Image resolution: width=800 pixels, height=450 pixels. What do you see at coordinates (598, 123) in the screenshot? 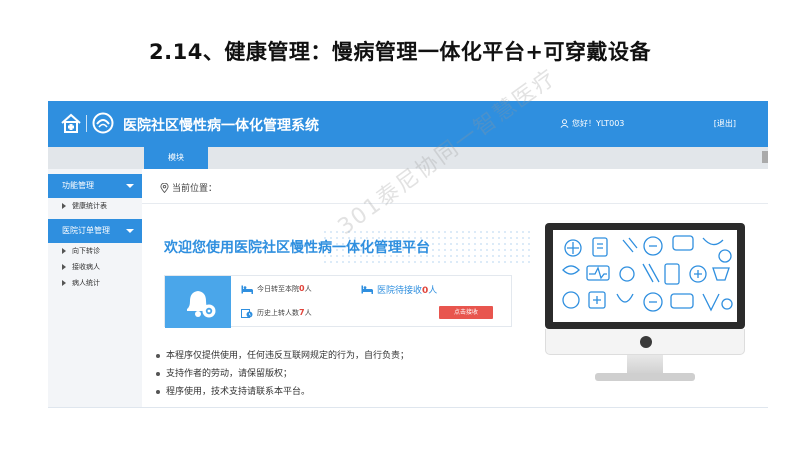
I see `greeting-text: 您好！YLT003` at bounding box center [598, 123].